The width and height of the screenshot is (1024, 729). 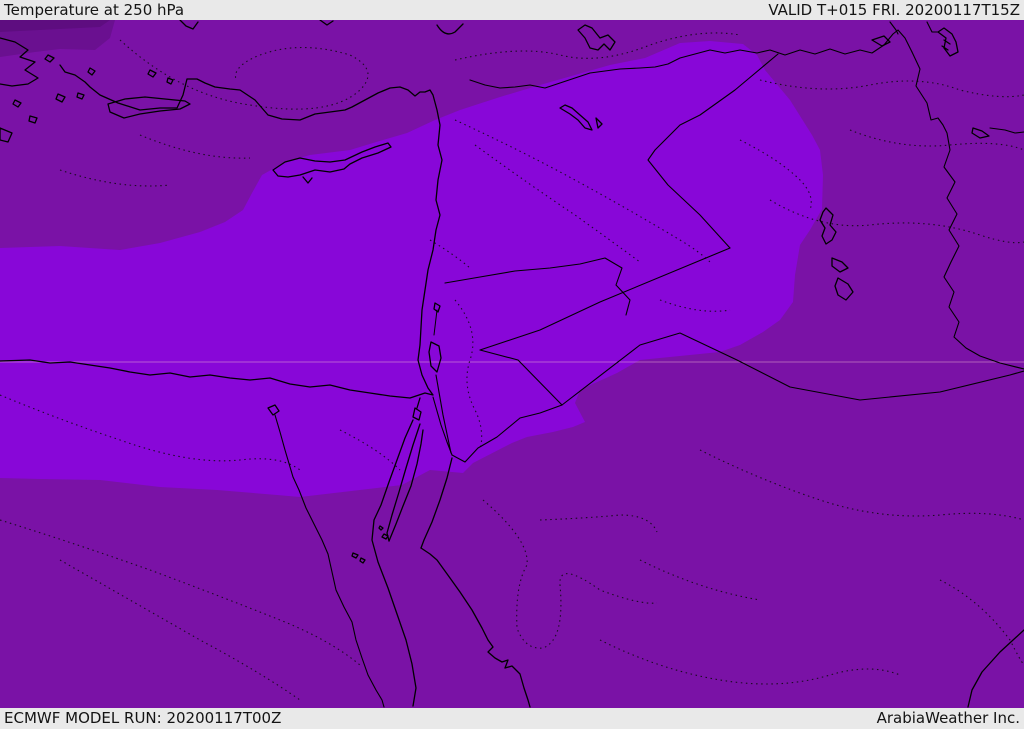 I want to click on brand-label: ArabiaWeather Inc., so click(x=948, y=718).